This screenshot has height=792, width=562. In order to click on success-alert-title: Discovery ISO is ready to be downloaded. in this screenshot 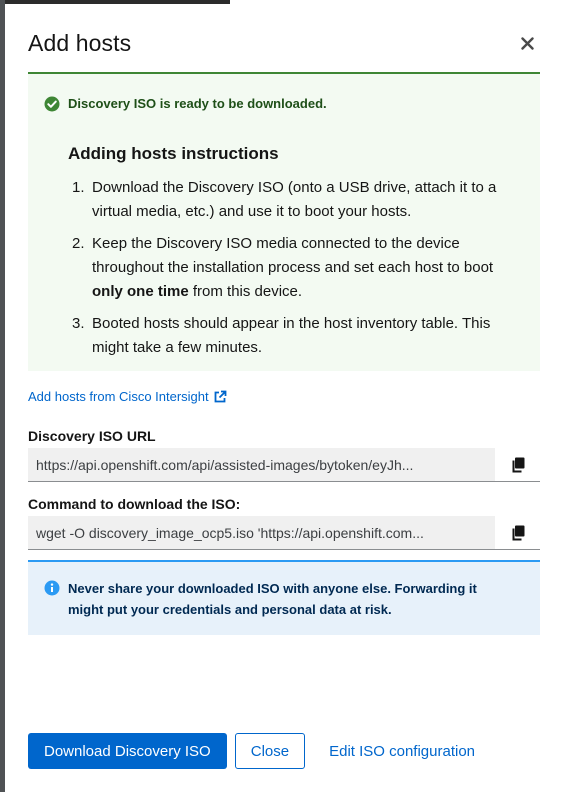, I will do `click(197, 103)`.